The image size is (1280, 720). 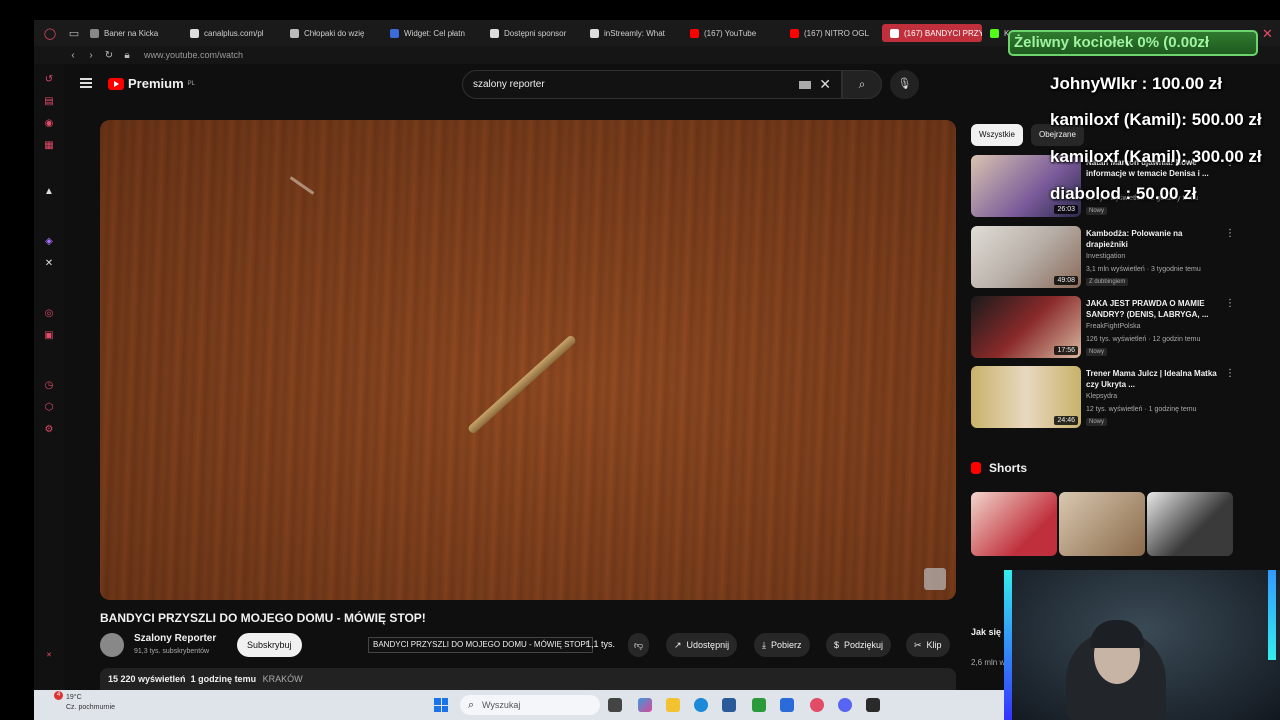 What do you see at coordinates (49, 242) in the screenshot?
I see `sidebar-twitch-icon: ◈` at bounding box center [49, 242].